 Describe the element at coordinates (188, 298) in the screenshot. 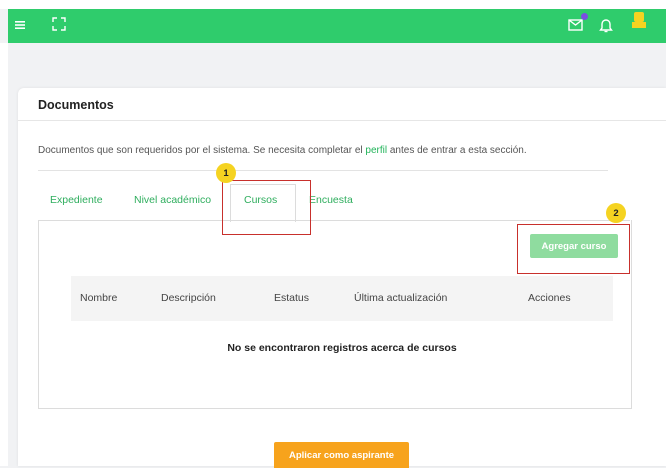

I see `column-header-descripcion: Descripción` at that location.